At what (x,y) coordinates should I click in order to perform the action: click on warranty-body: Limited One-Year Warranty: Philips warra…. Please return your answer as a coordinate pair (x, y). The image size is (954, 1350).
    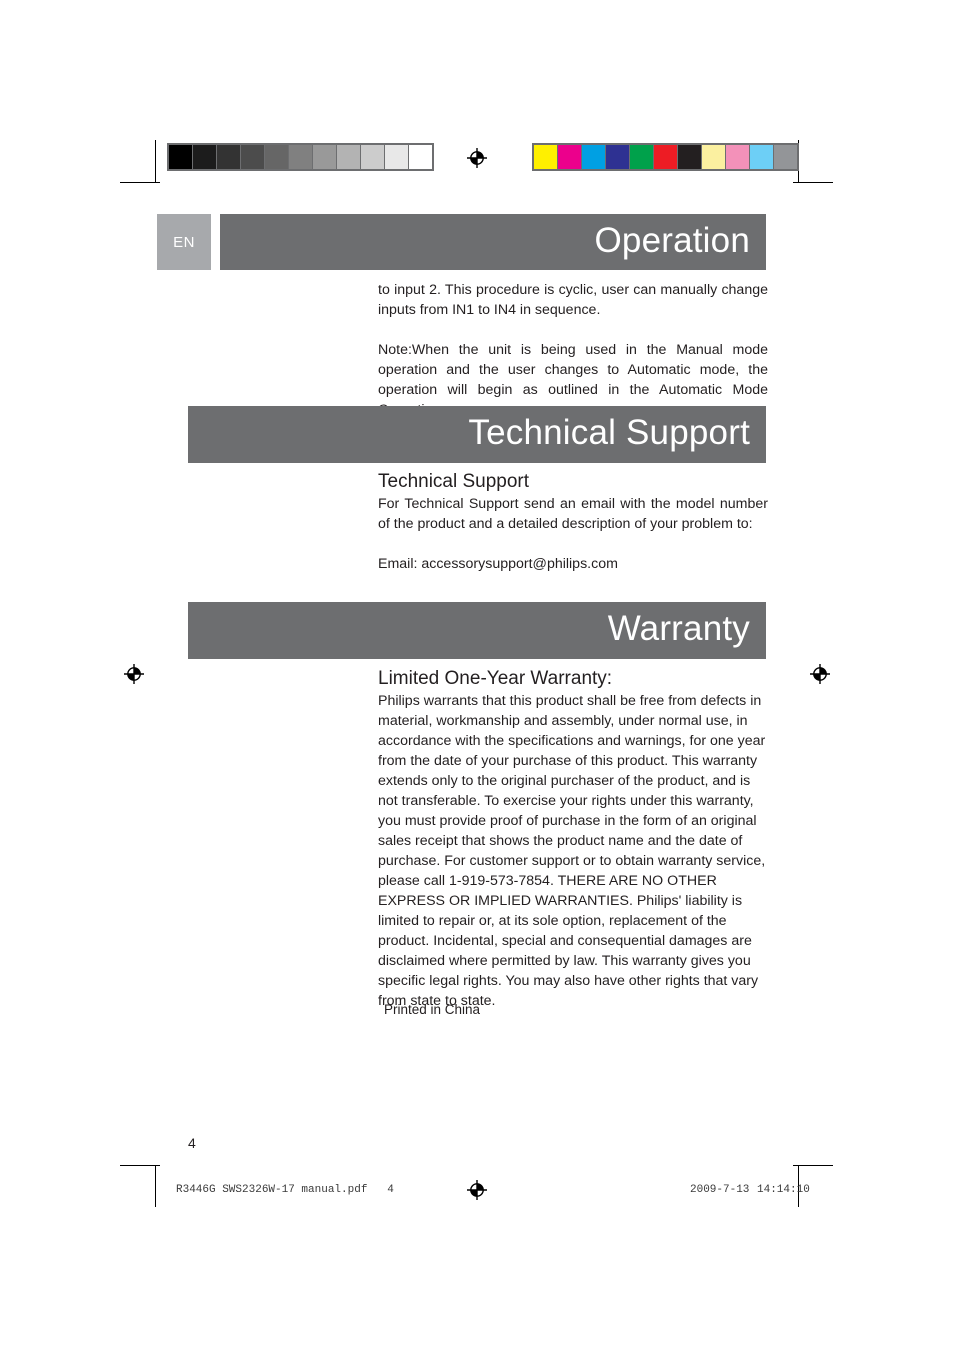
    Looking at the image, I should click on (573, 838).